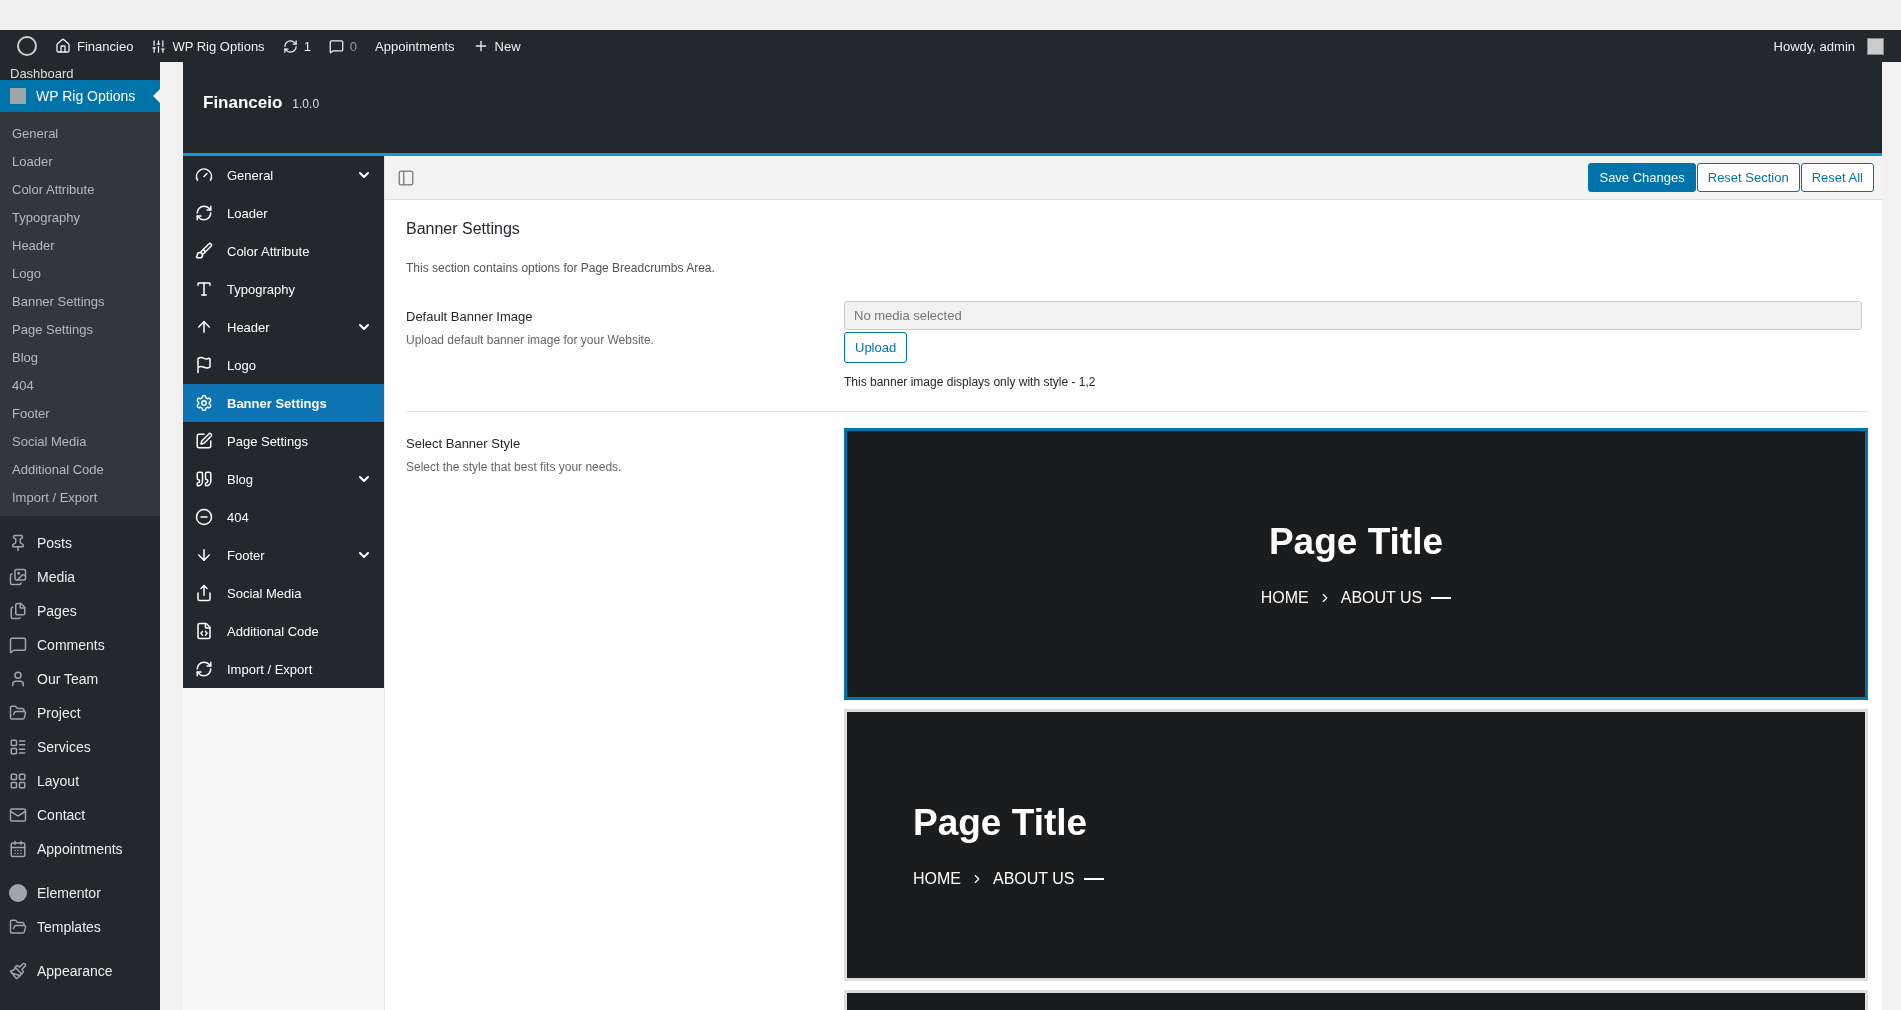  I want to click on toolbar-button: Reset Section, so click(1748, 177).